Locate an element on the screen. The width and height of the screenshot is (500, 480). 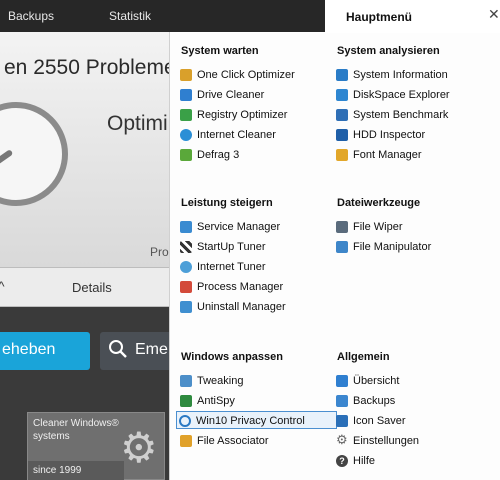
menu-item-label: HDD Inspector is located at coordinates (389, 135).